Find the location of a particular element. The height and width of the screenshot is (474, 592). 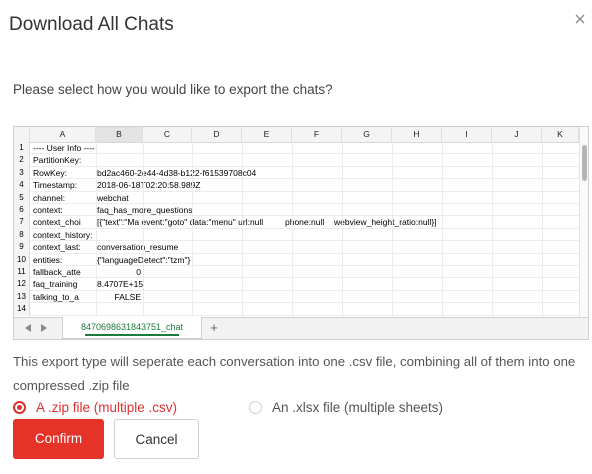

row-number: 3 is located at coordinates (22, 173).